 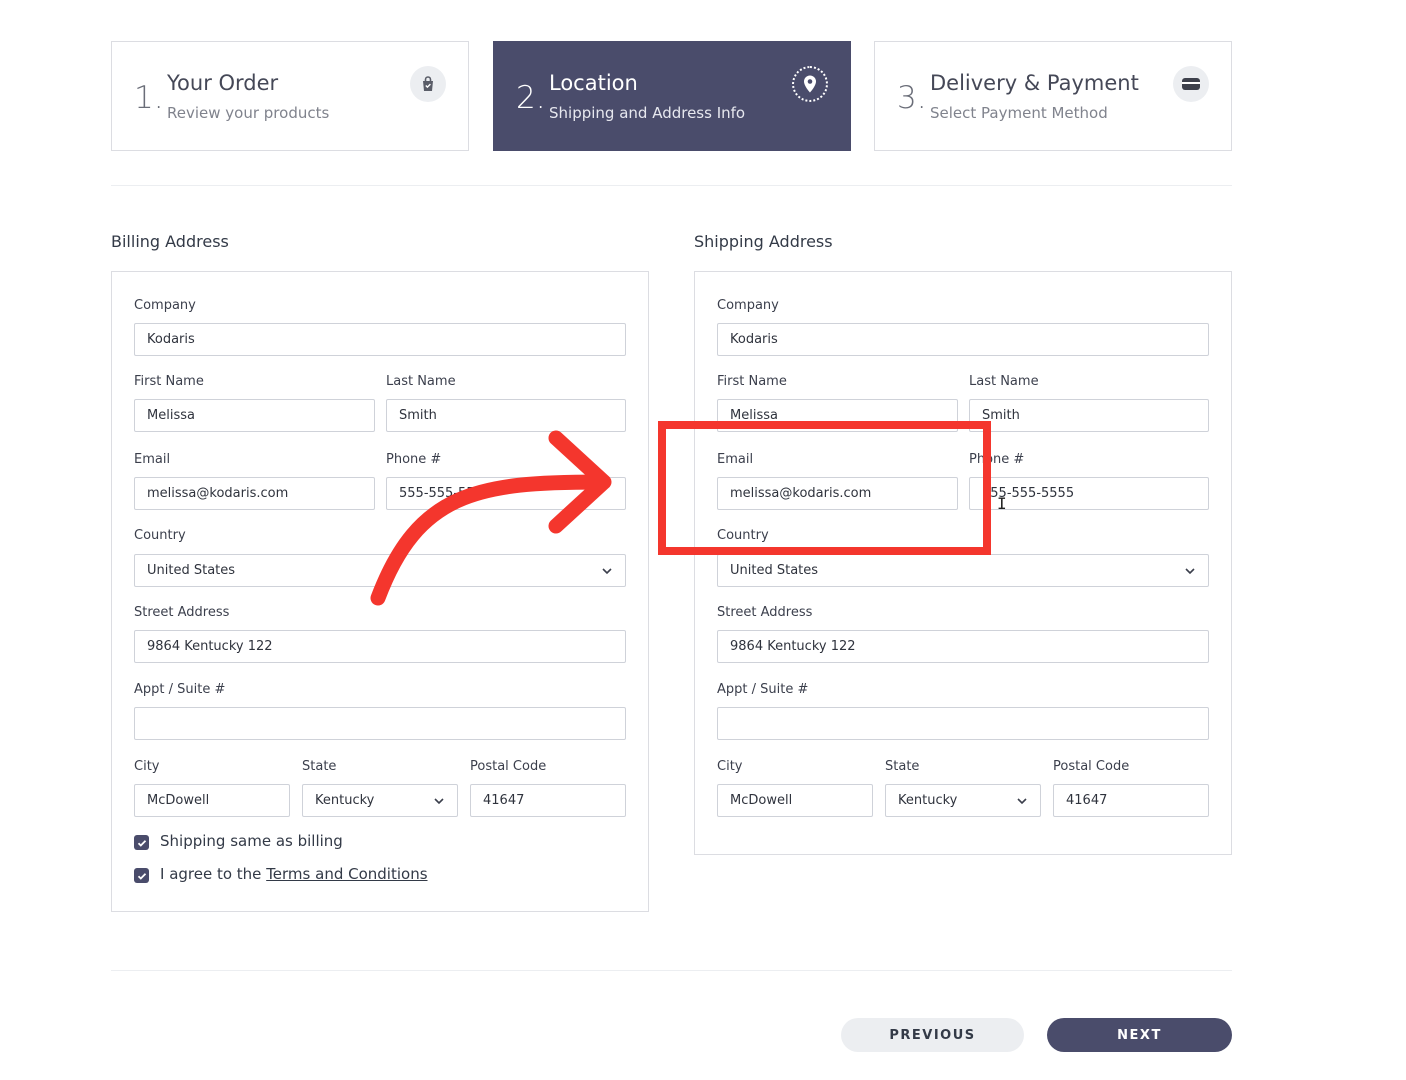 What do you see at coordinates (765, 612) in the screenshot?
I see `shipping-street-label: Street Address` at bounding box center [765, 612].